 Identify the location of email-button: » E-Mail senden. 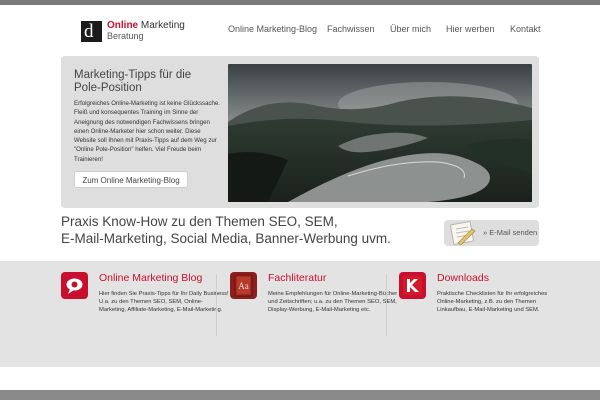
(491, 233).